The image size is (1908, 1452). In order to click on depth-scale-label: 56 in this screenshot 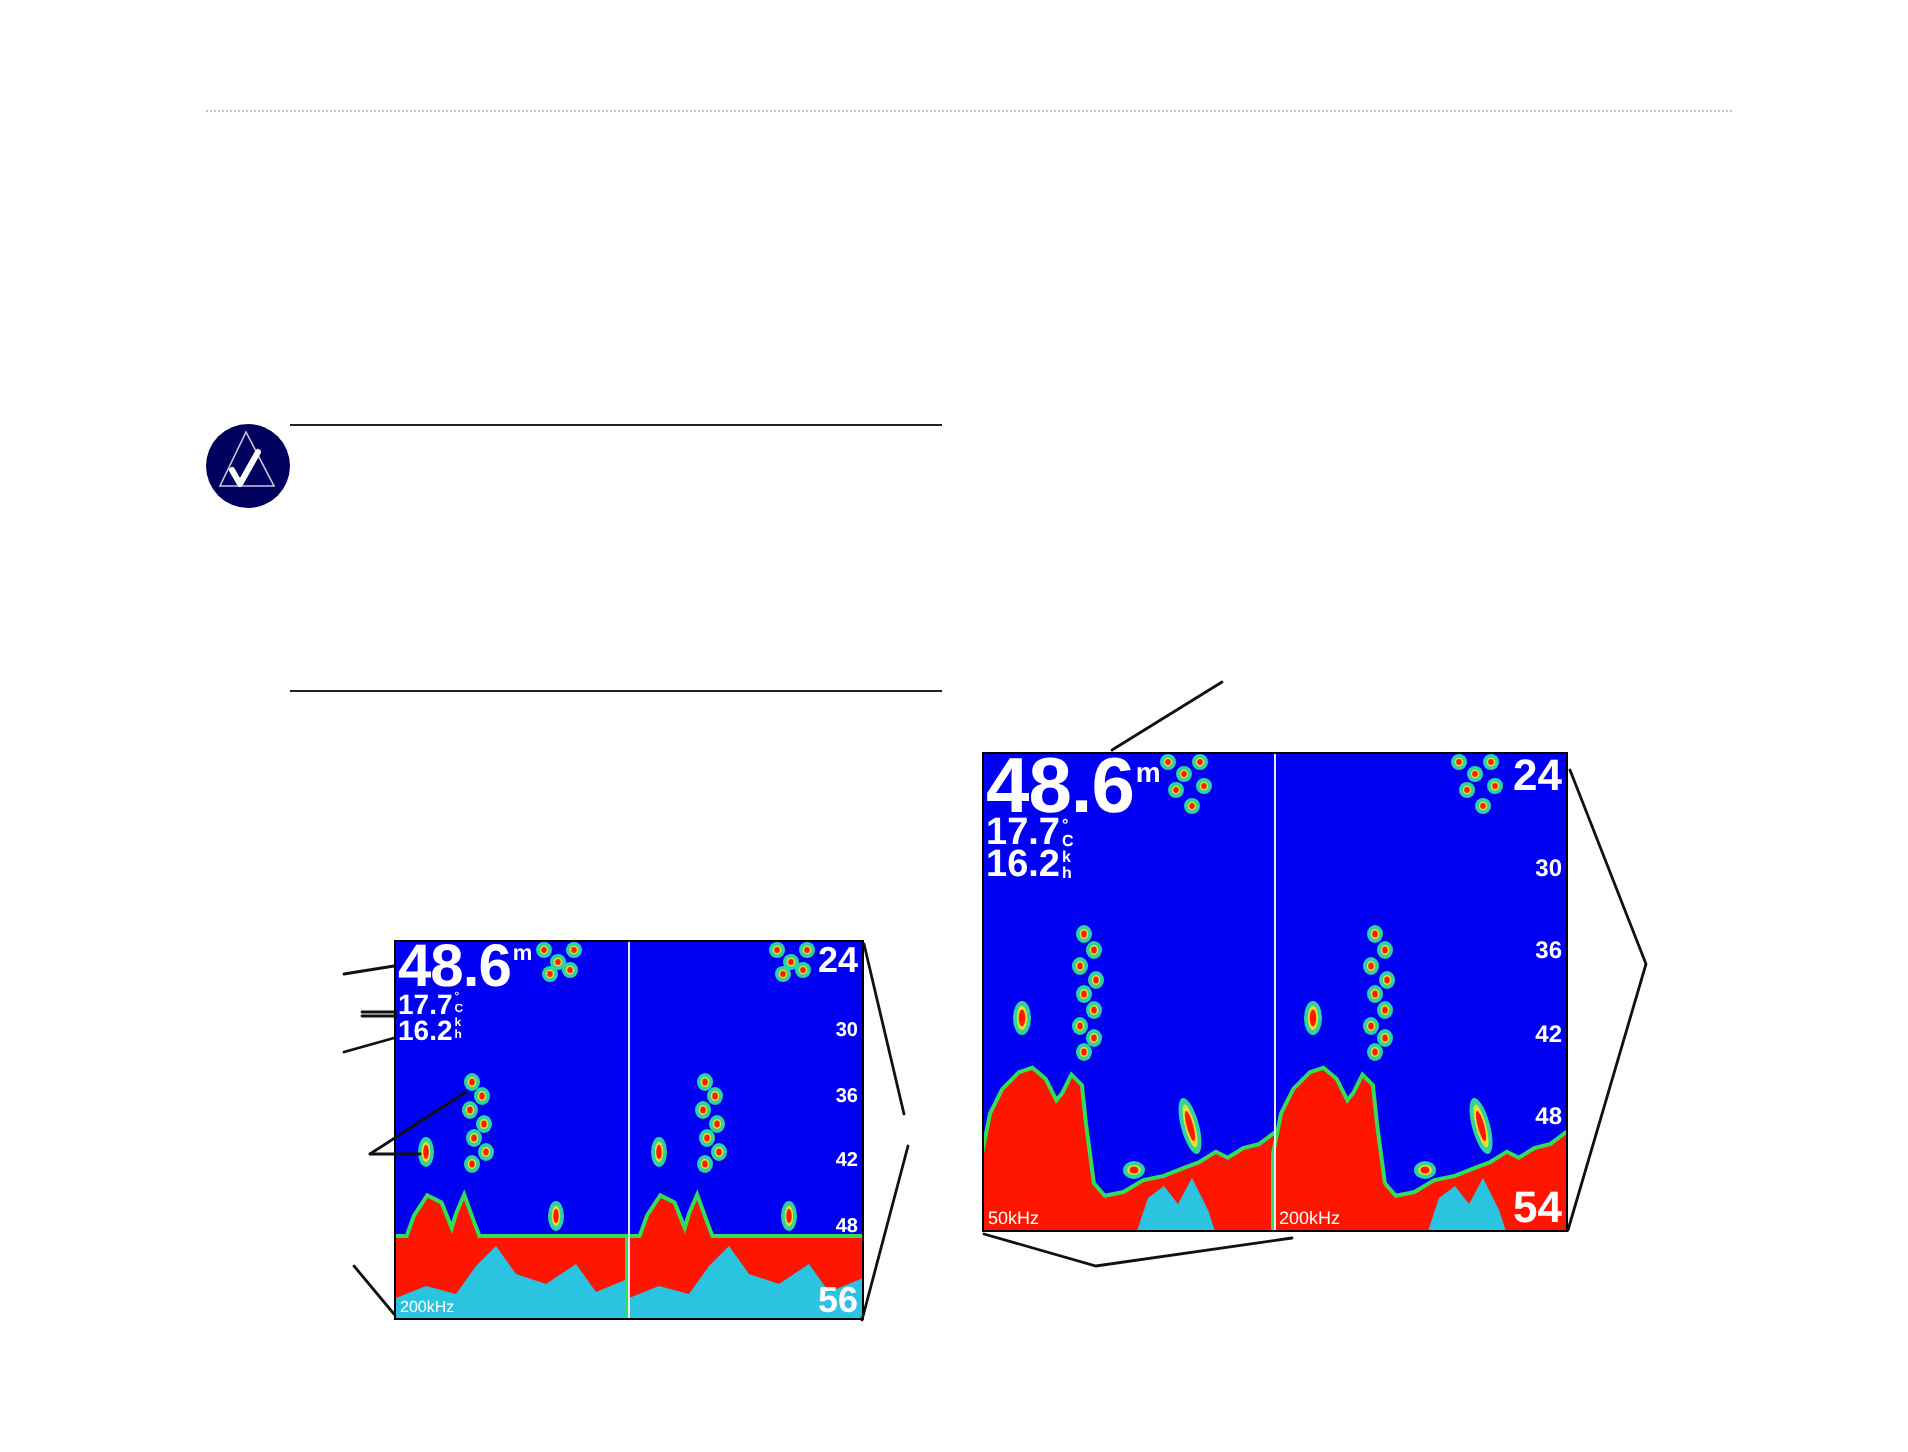, I will do `click(837, 1299)`.